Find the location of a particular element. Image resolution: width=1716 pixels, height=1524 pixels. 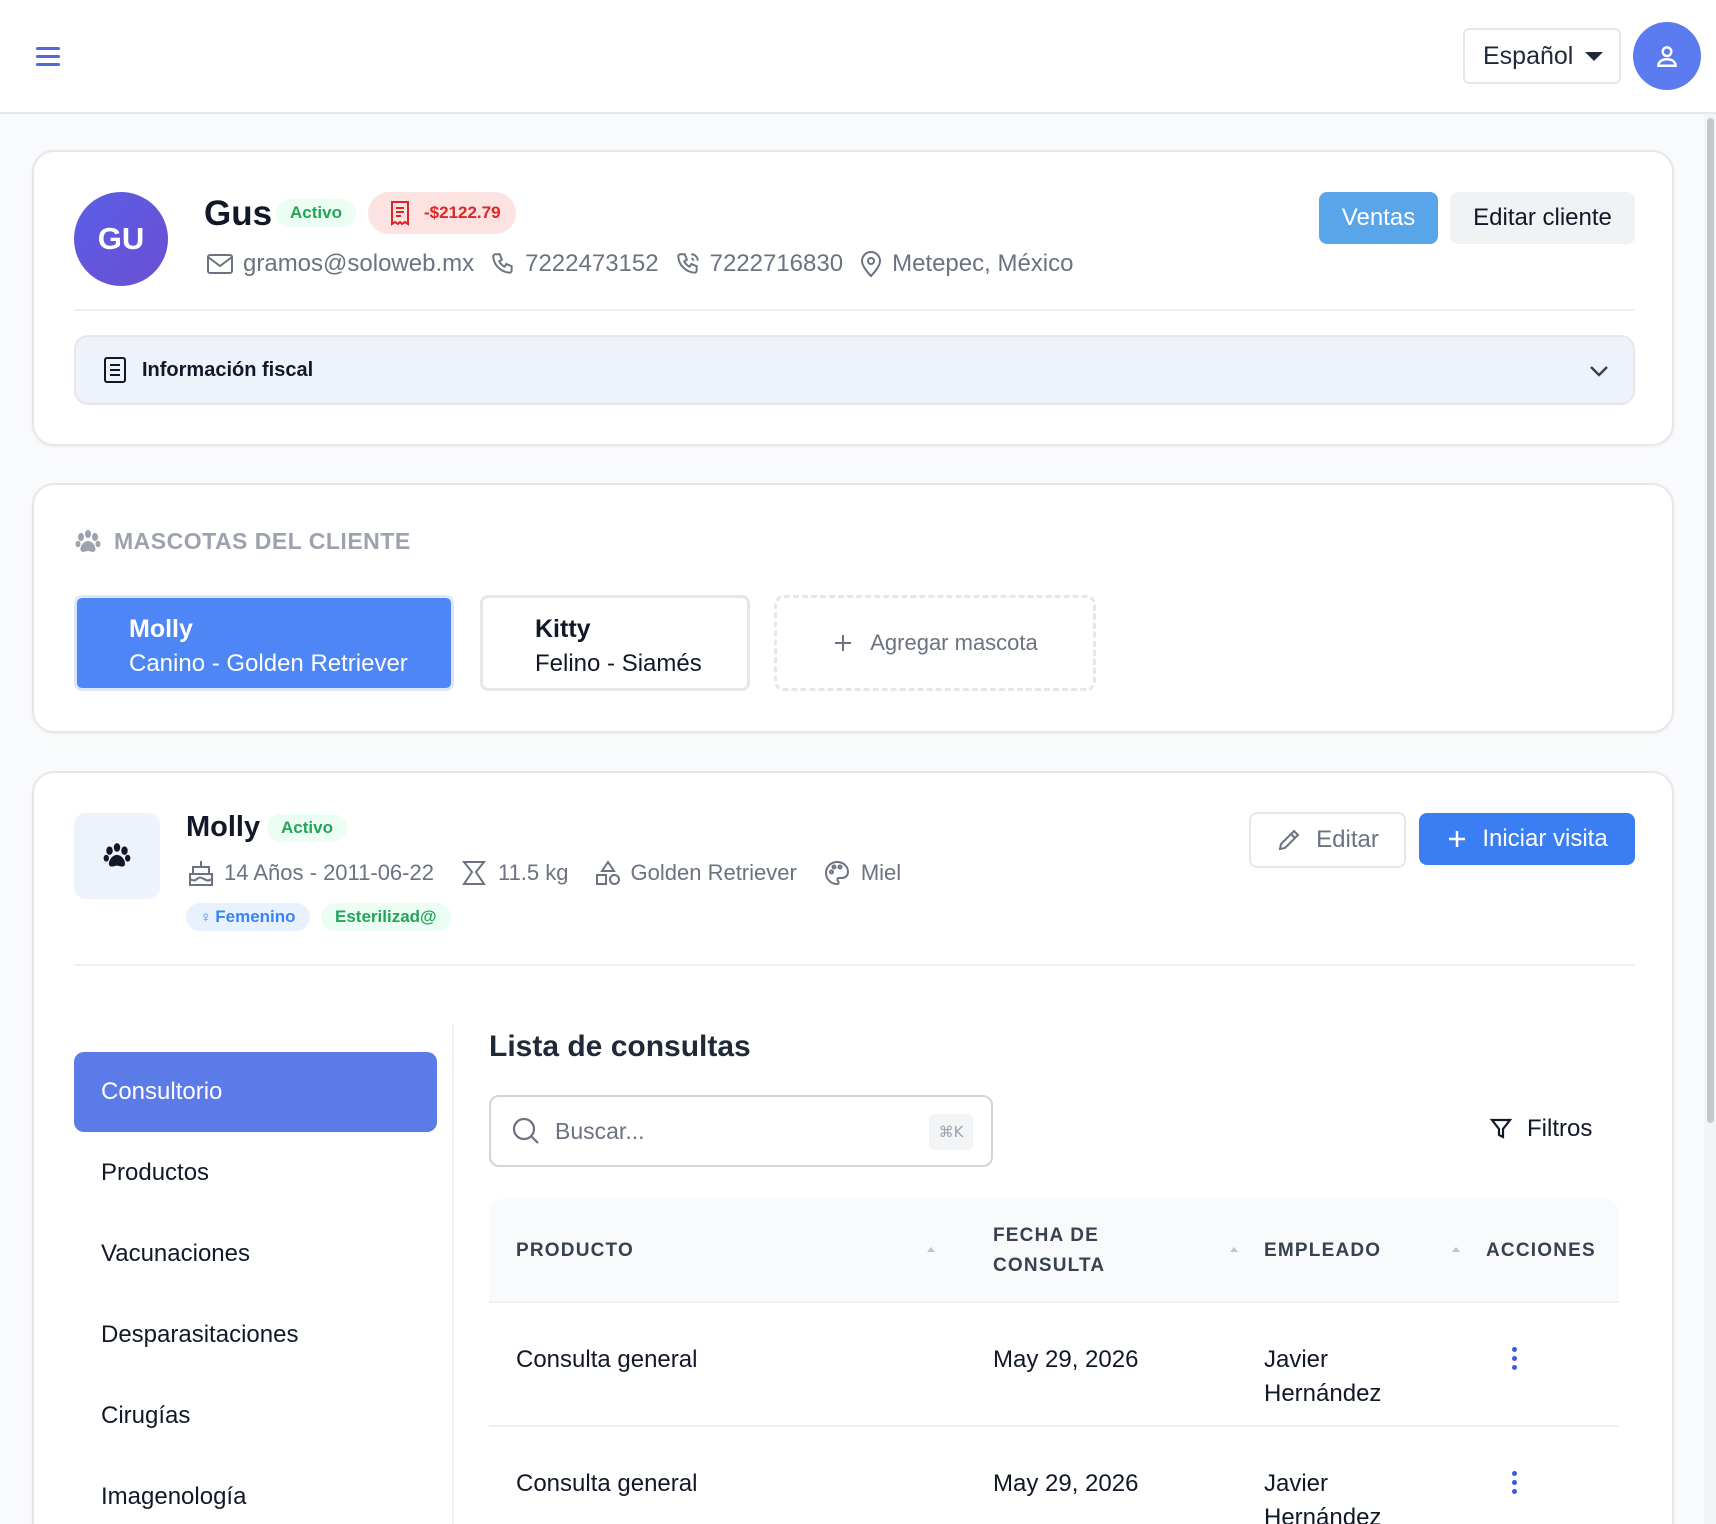

start-visit-button: Iniciar visita is located at coordinates (1527, 839).